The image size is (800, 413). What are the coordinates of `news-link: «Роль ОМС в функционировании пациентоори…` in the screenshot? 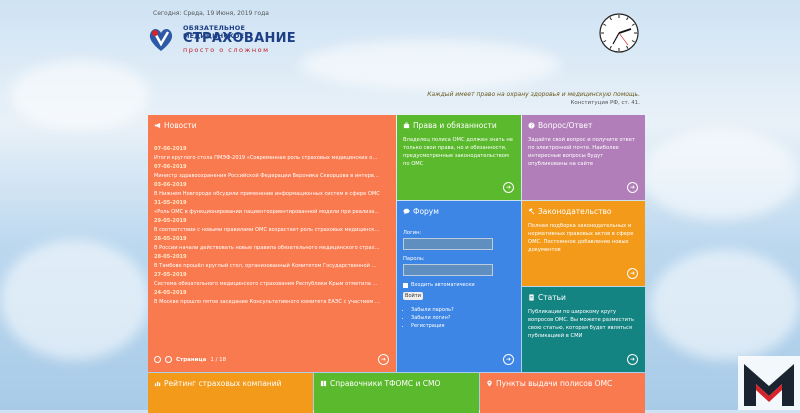 It's located at (267, 212).